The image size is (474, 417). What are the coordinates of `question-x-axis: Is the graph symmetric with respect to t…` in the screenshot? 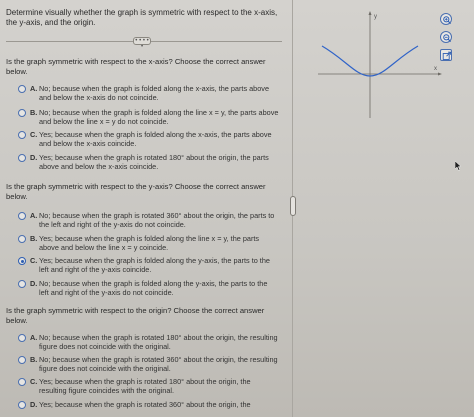 It's located at (136, 66).